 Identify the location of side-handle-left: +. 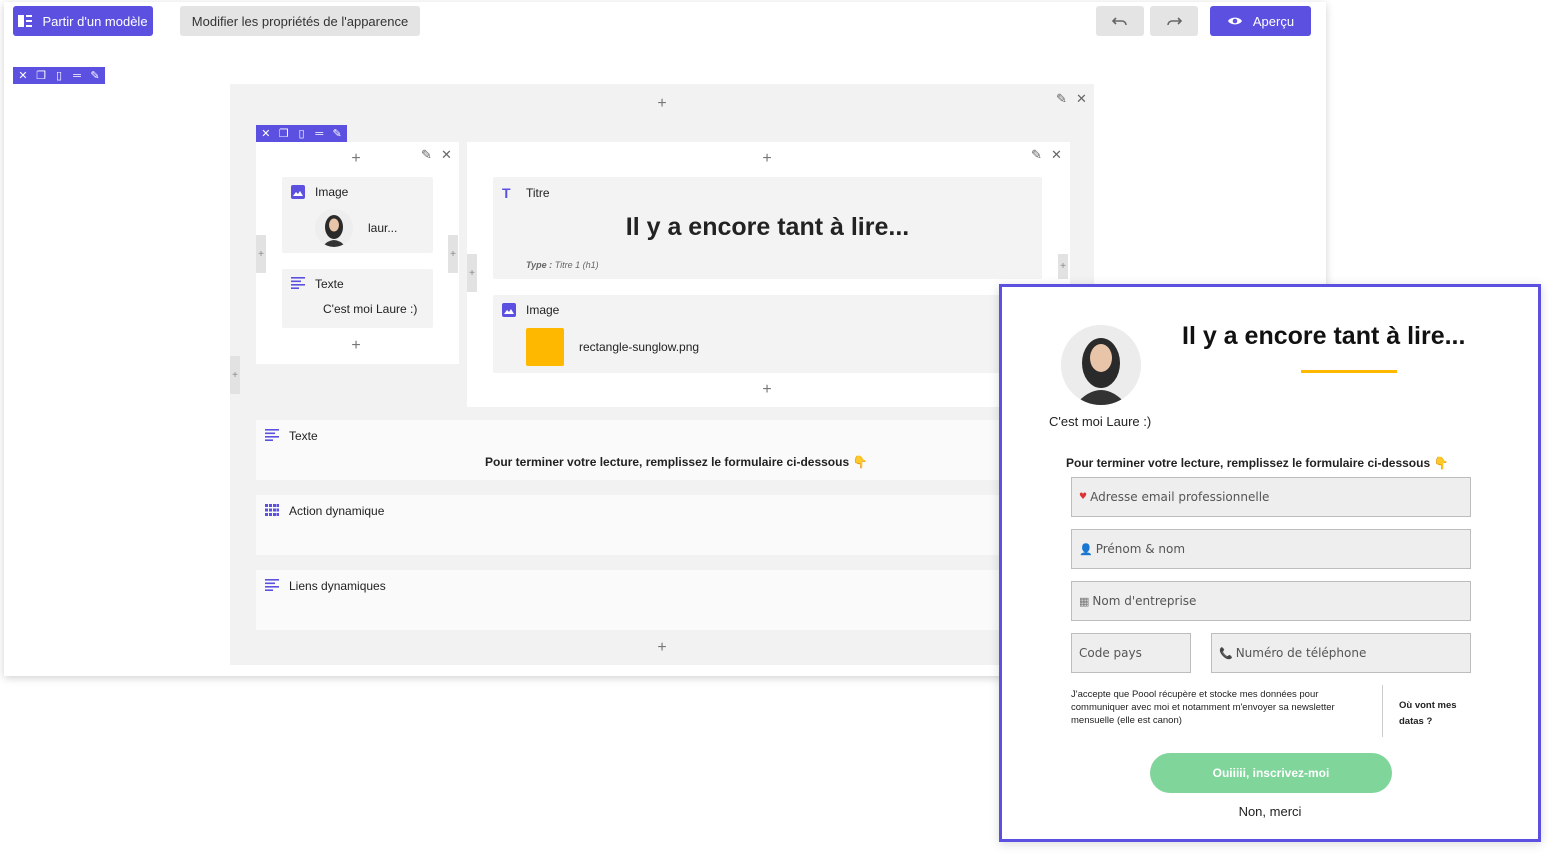
(235, 375).